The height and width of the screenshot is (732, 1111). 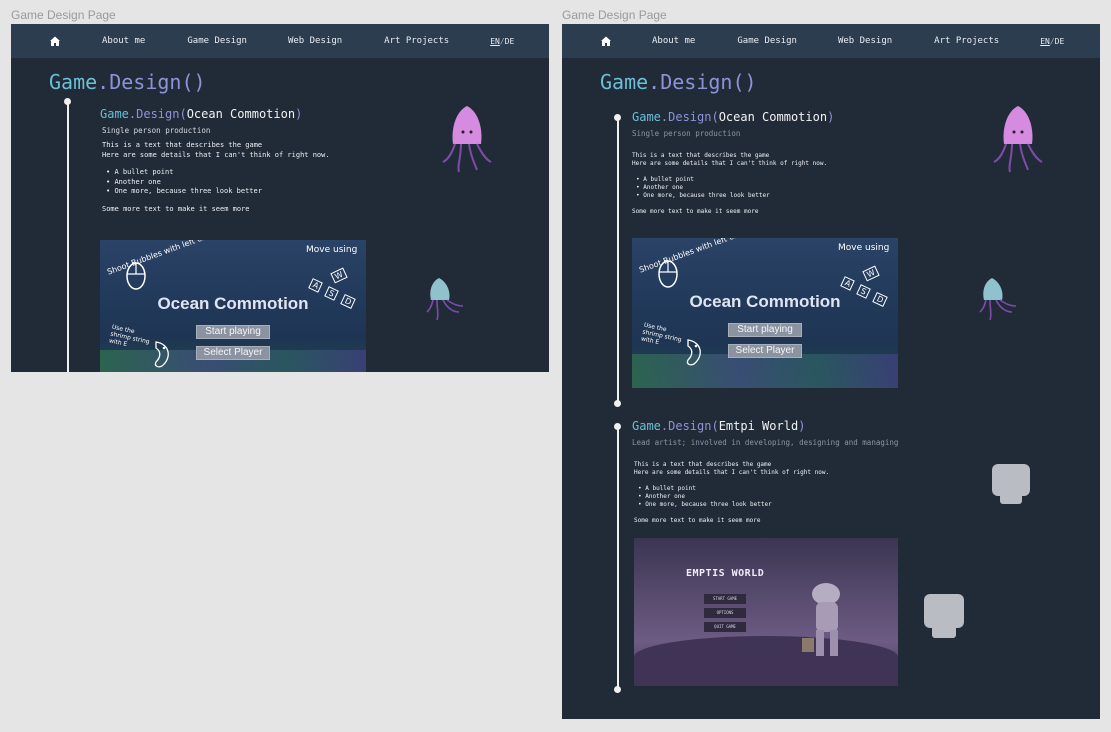 What do you see at coordinates (725, 613) in the screenshot?
I see `options-button: OPTIONS` at bounding box center [725, 613].